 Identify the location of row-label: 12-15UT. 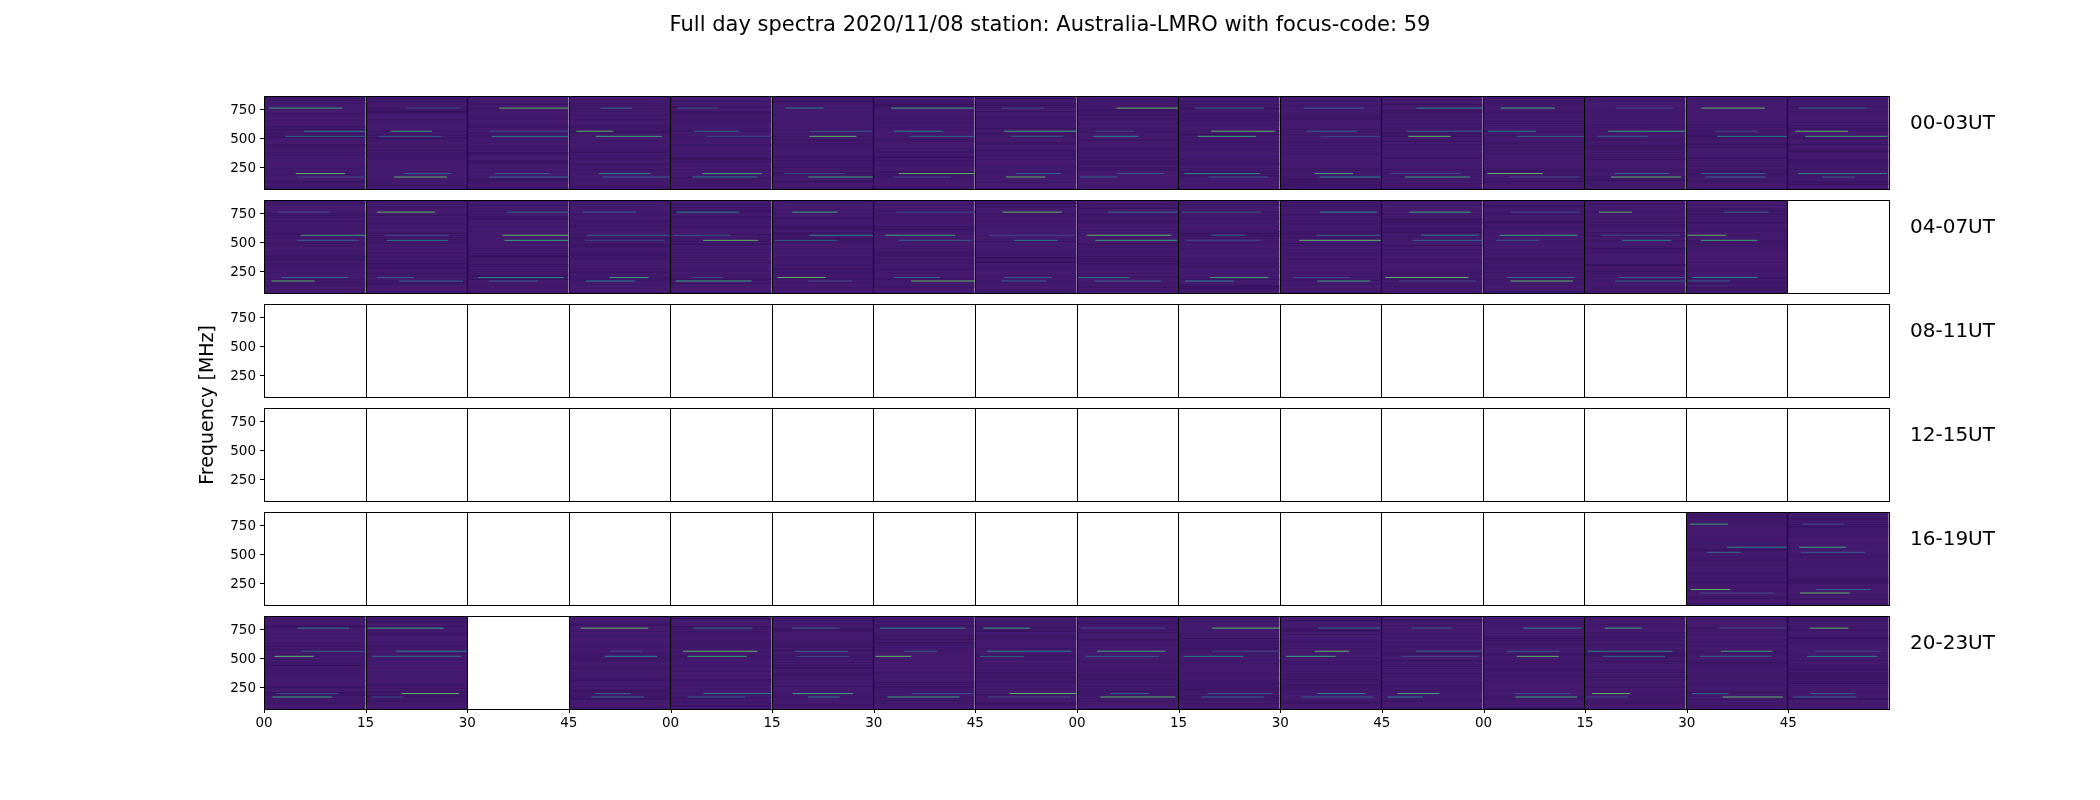
(1952, 434).